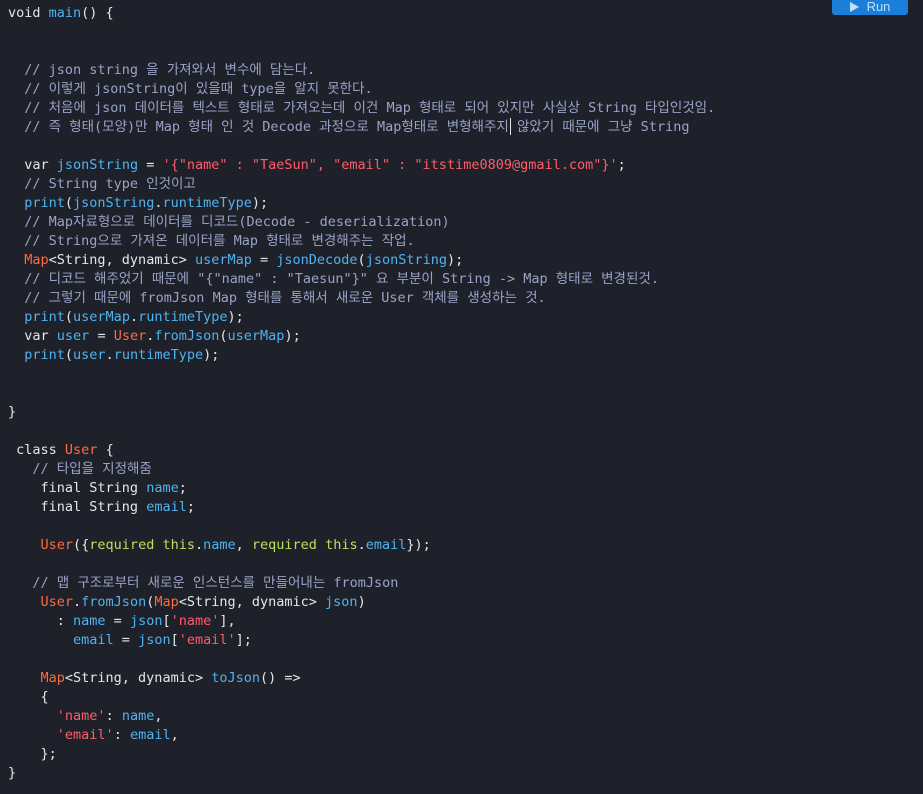 The image size is (923, 794). I want to click on code-token-plain: });, so click(418, 545).